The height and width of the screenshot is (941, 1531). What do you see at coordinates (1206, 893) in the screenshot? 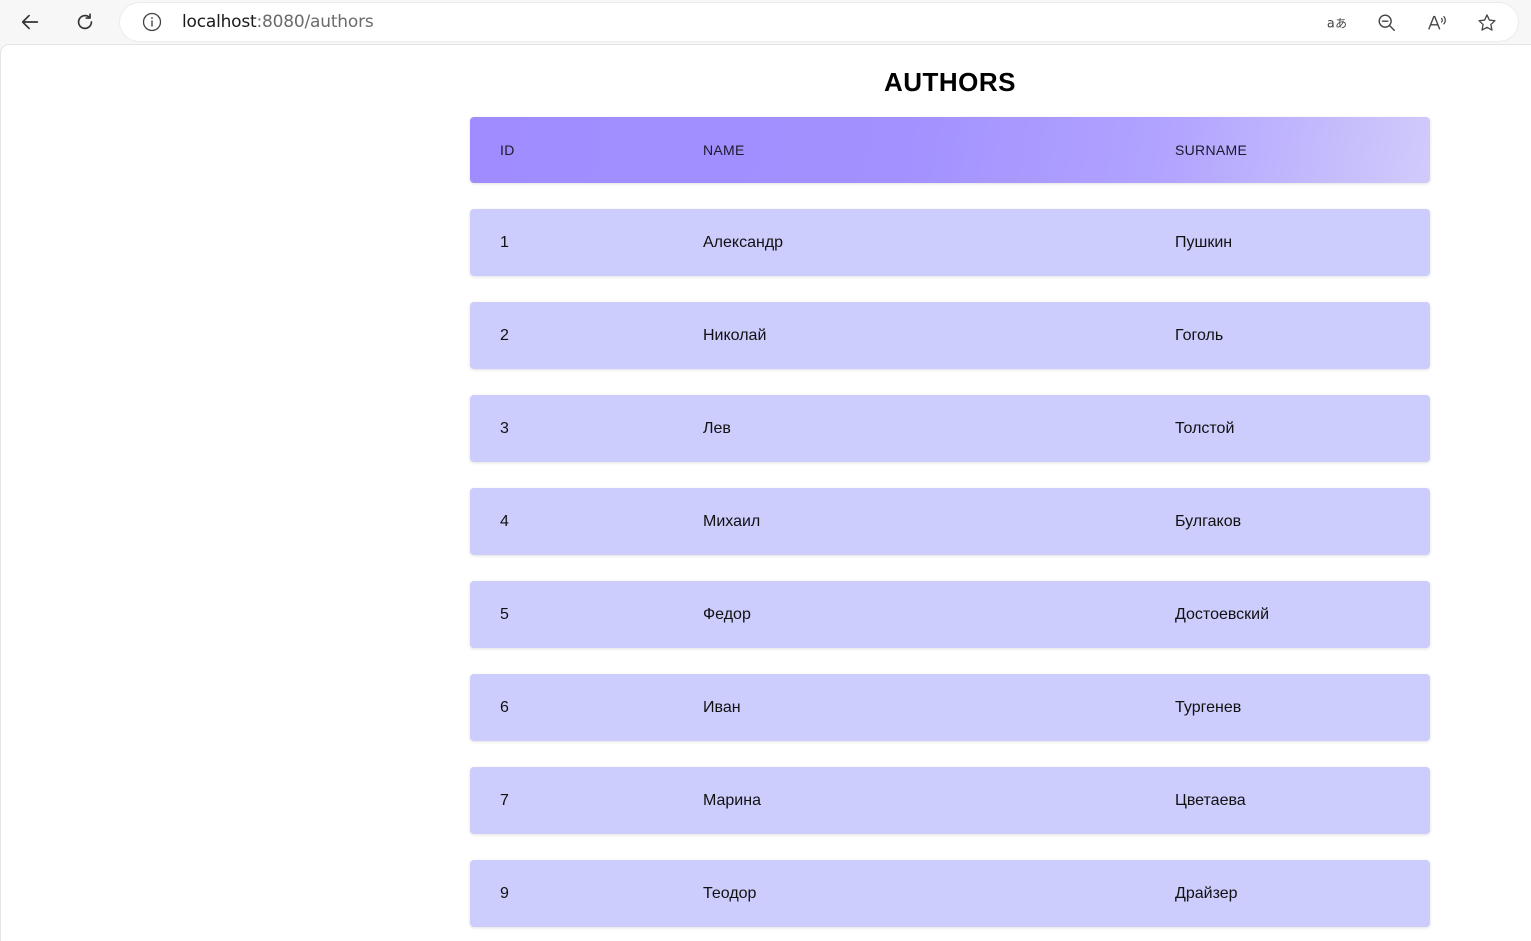
I see `cell-surname: Драйзер` at bounding box center [1206, 893].